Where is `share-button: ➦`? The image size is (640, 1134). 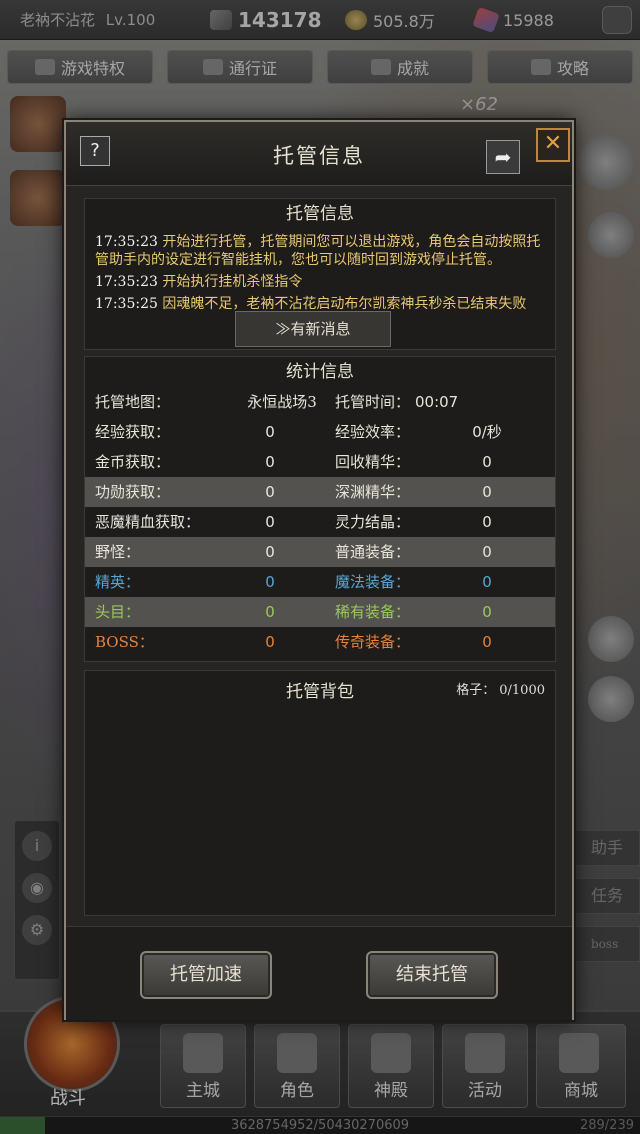 share-button: ➦ is located at coordinates (503, 157).